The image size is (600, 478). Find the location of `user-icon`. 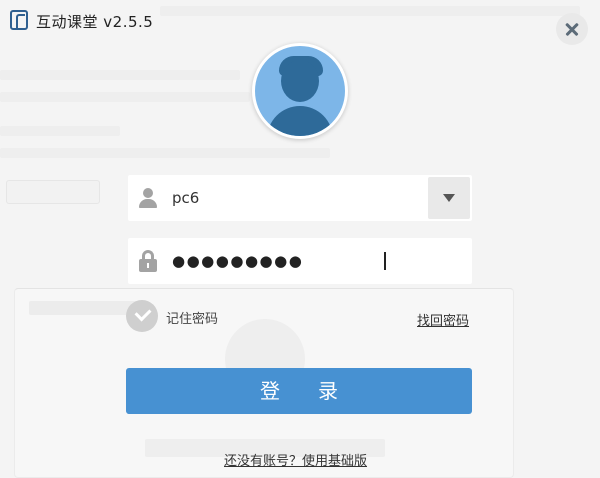

user-icon is located at coordinates (148, 198).